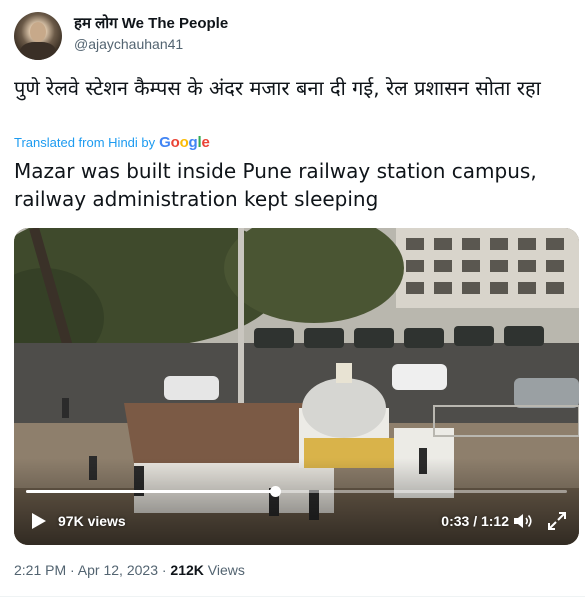 This screenshot has height=598, width=585. What do you see at coordinates (275, 491) in the screenshot?
I see `video-progress-knob` at bounding box center [275, 491].